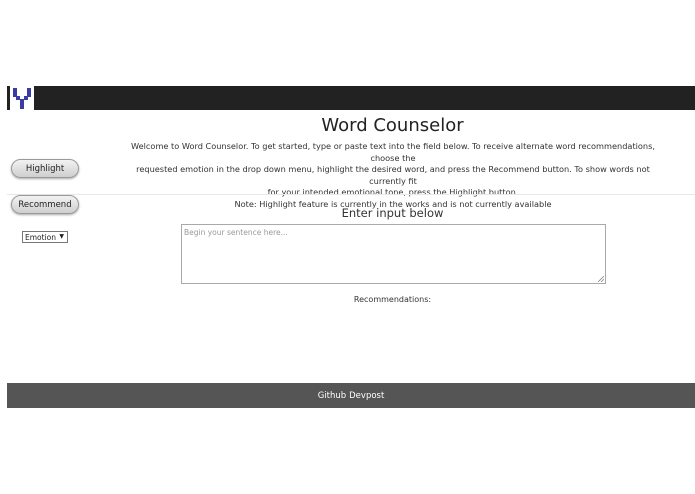 The height and width of the screenshot is (494, 695). I want to click on page-title: Word Counselor, so click(392, 125).